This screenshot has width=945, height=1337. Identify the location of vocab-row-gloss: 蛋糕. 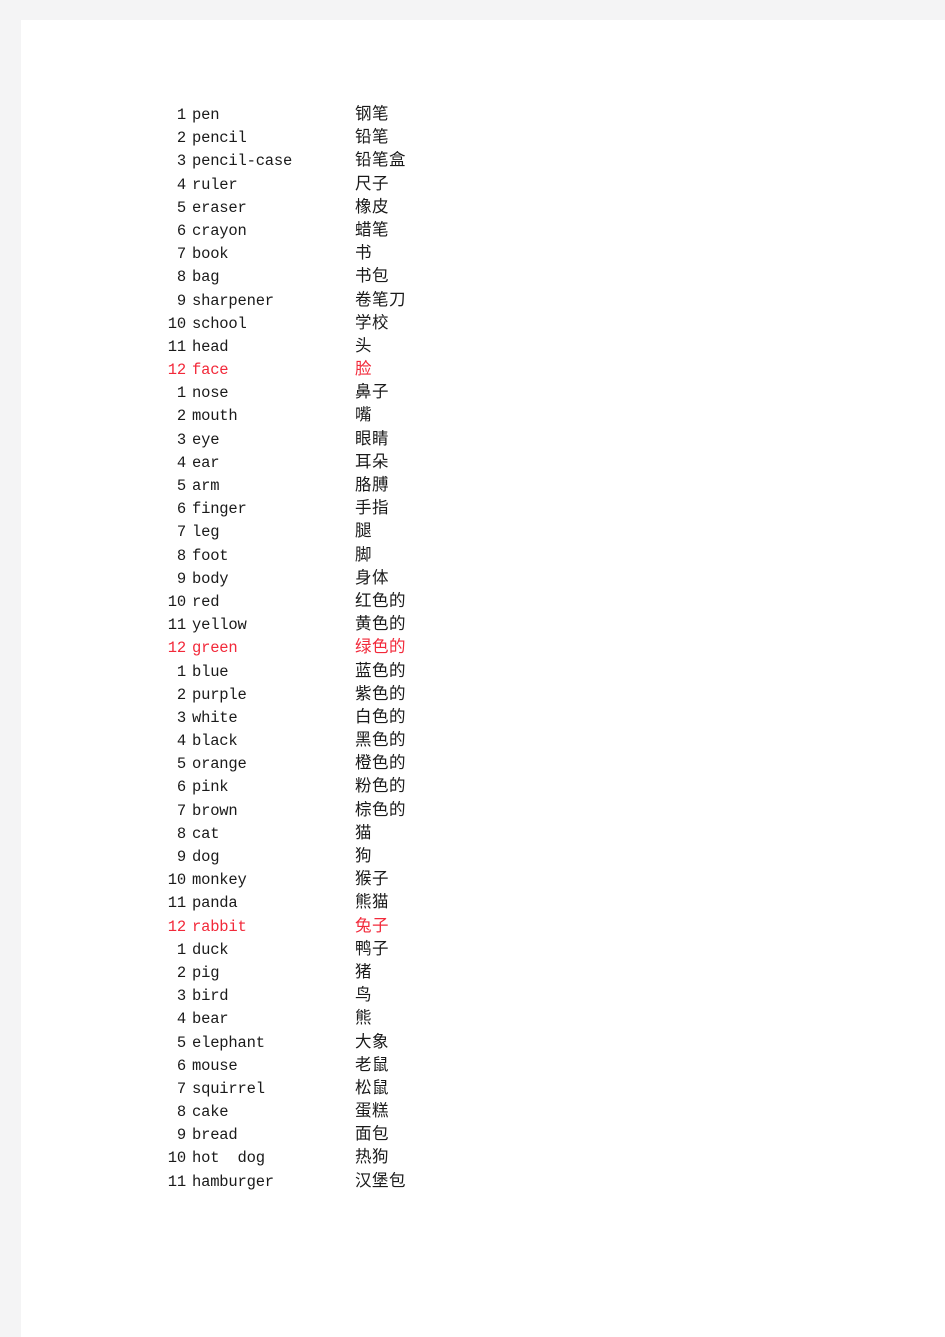
(372, 1111).